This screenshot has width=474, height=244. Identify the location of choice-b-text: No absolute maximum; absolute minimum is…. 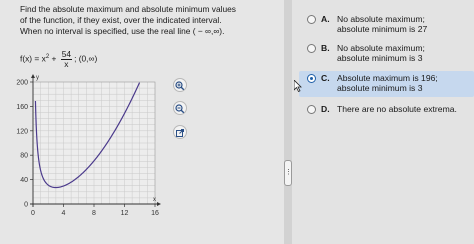
(381, 53).